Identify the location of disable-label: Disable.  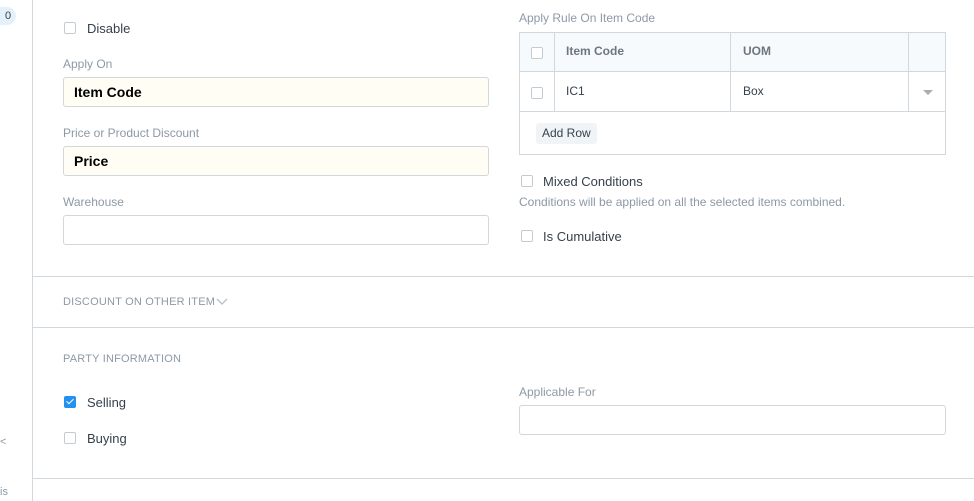
(109, 28).